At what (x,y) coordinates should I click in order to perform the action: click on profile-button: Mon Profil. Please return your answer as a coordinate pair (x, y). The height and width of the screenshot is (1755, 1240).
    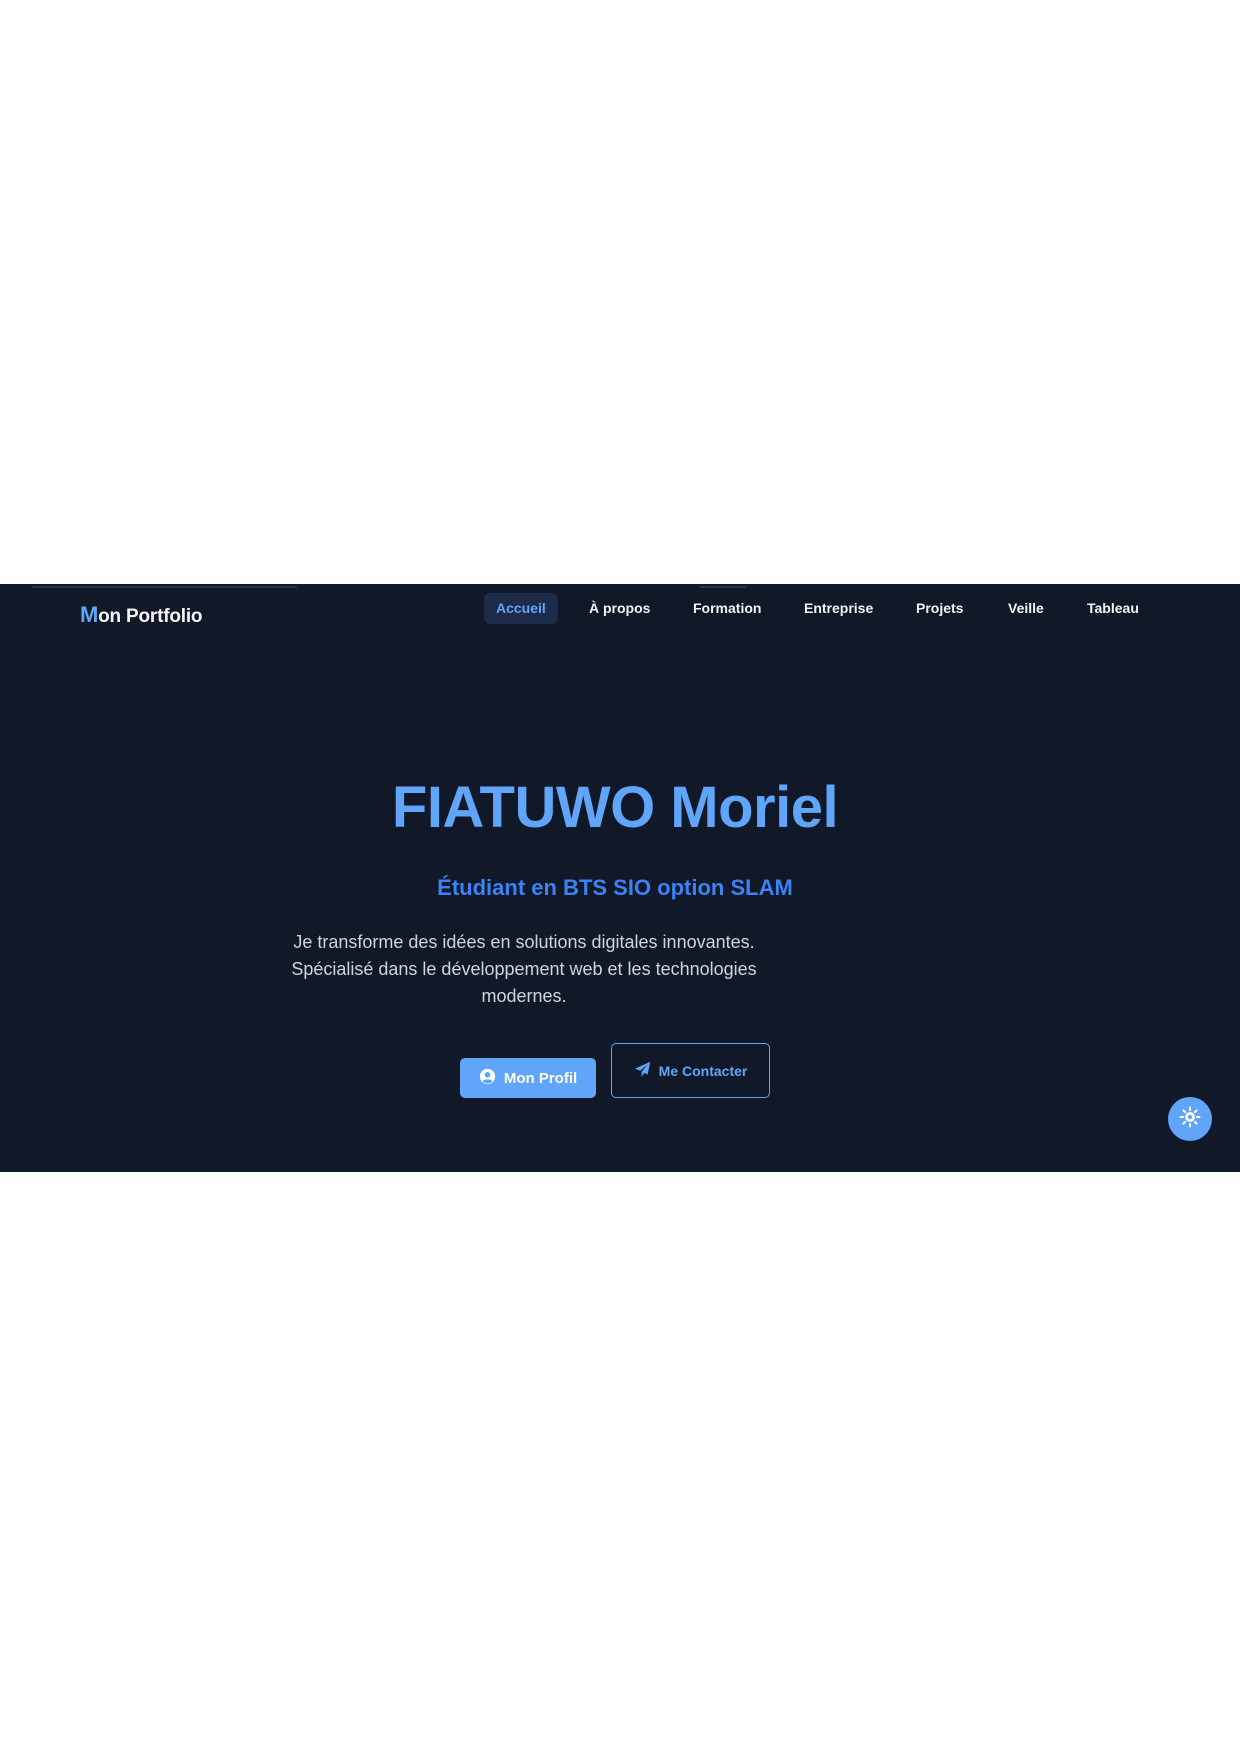
    Looking at the image, I should click on (528, 1078).